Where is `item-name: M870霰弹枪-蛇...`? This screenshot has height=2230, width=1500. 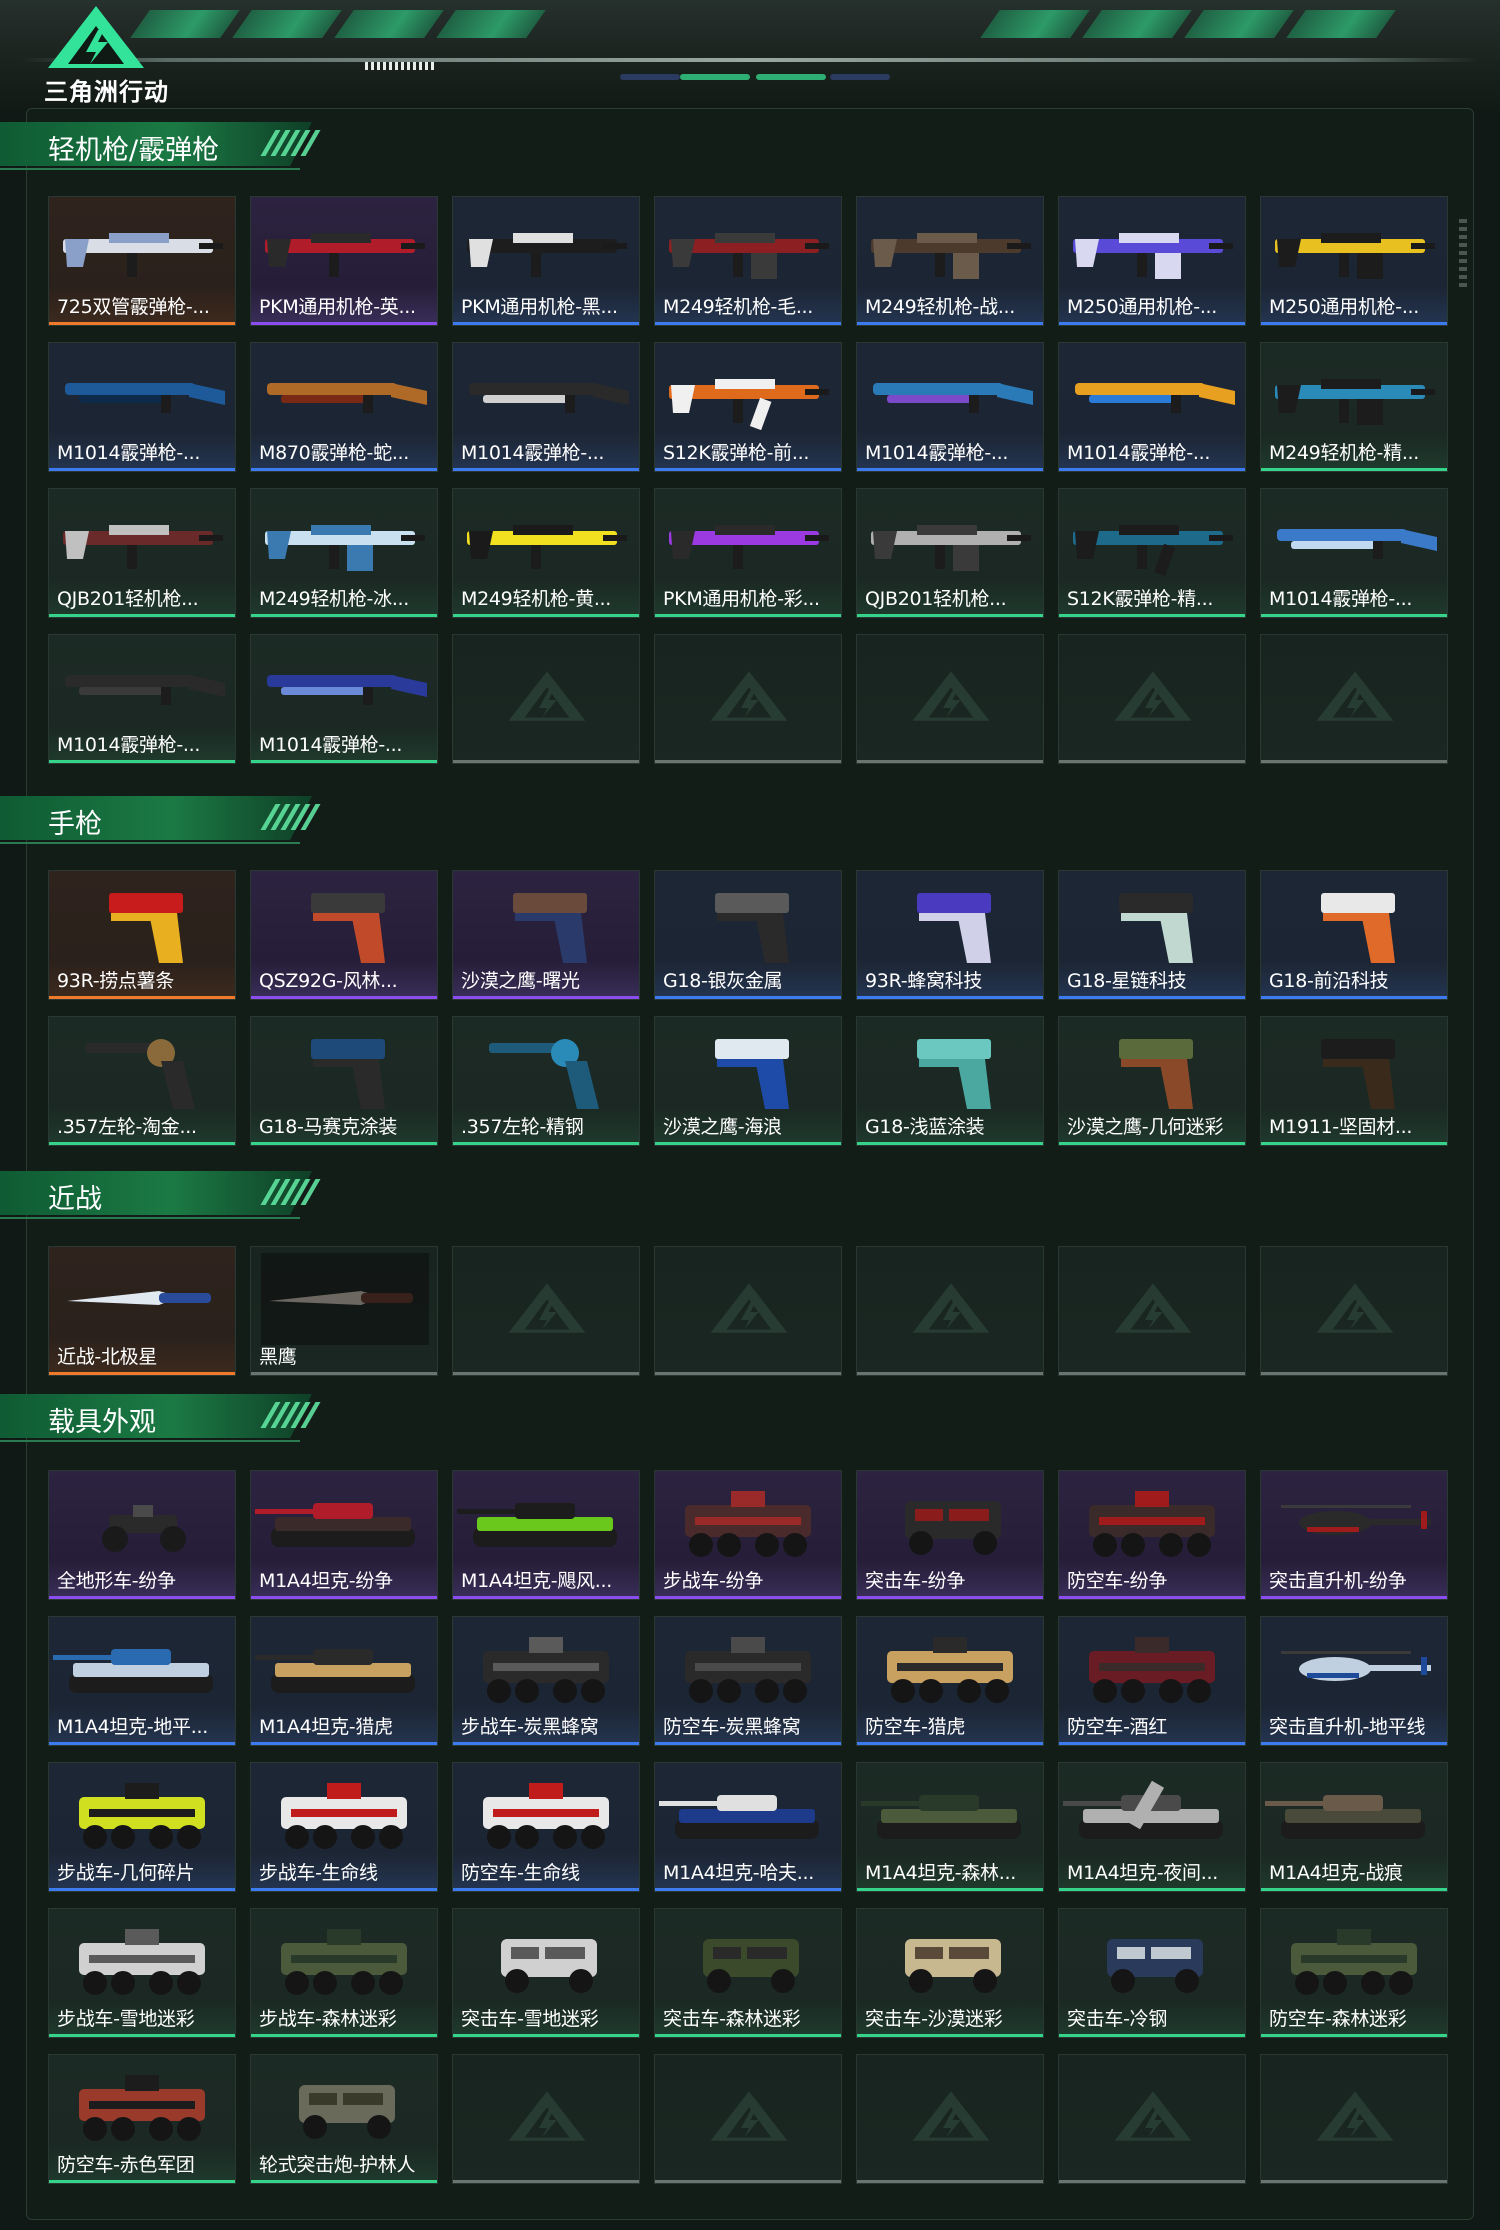 item-name: M870霰弹枪-蛇... is located at coordinates (334, 453).